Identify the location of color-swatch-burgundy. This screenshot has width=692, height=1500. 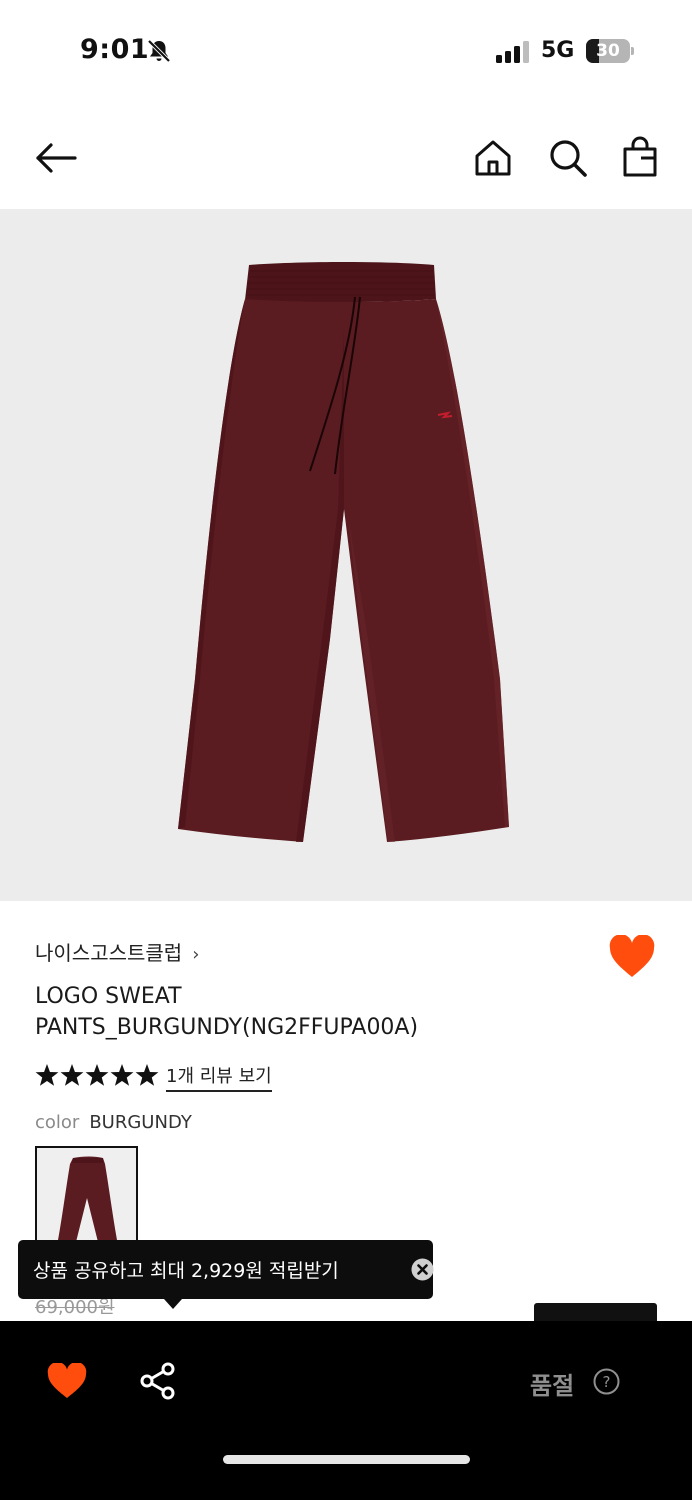
(86, 1196).